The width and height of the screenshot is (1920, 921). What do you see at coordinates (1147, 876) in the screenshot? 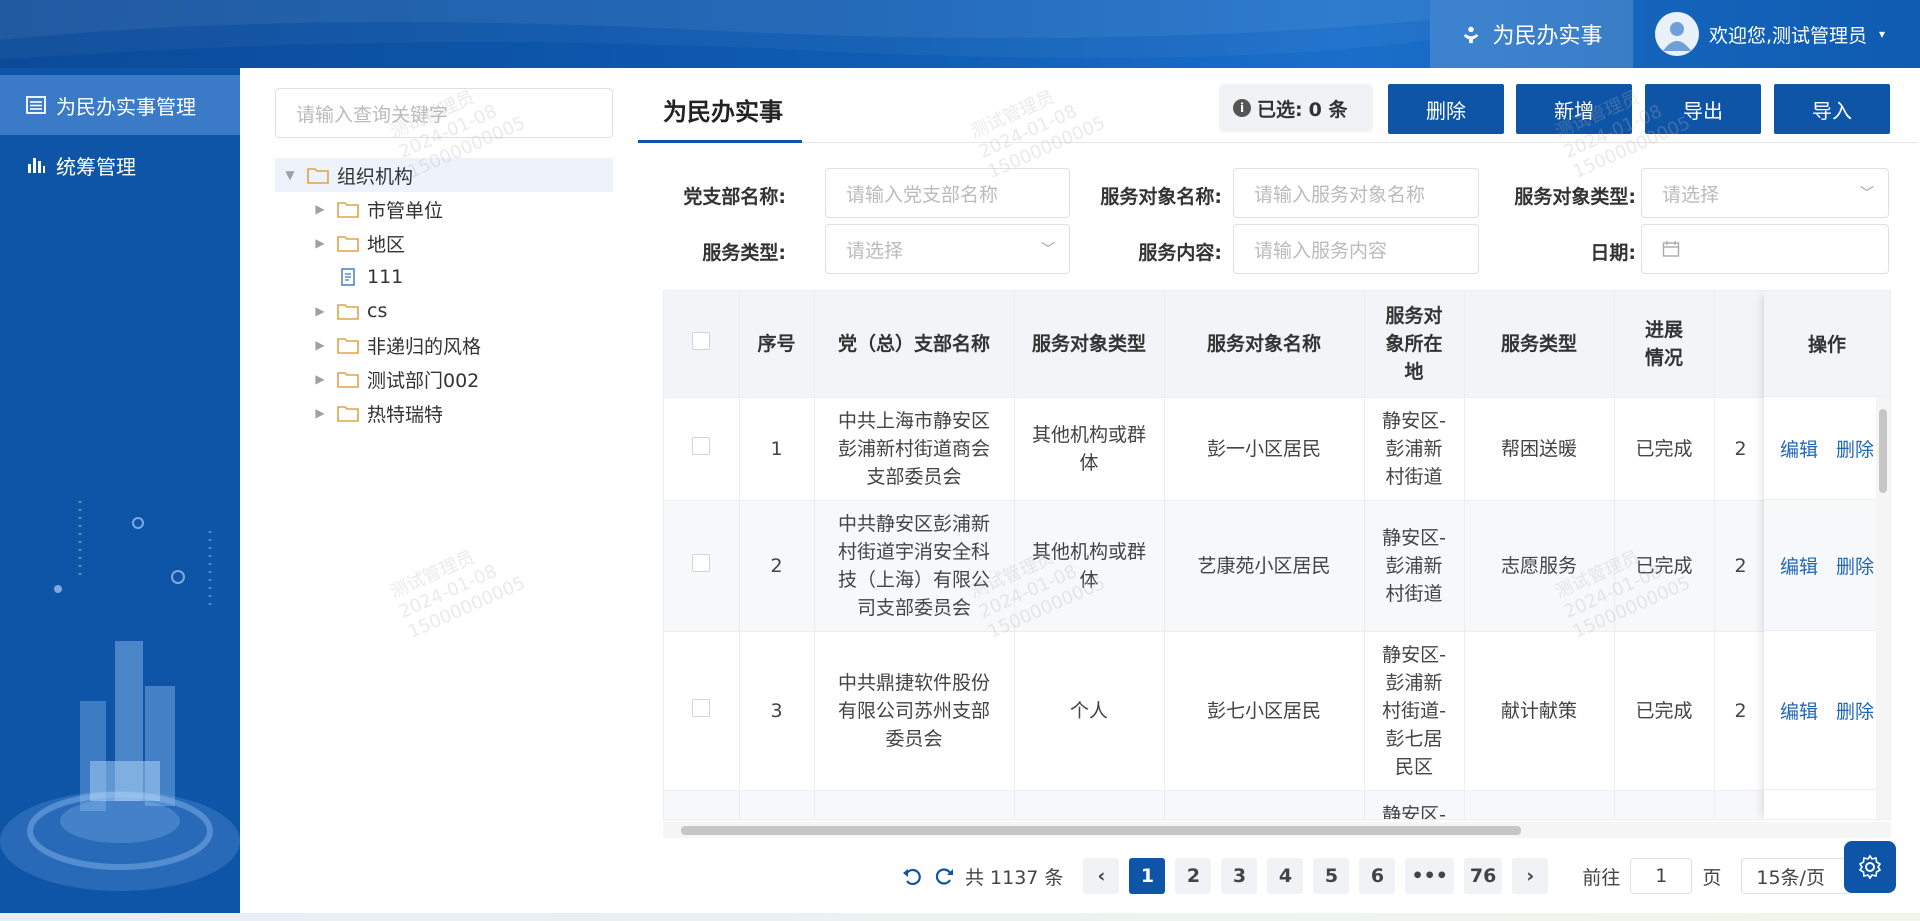
I see `page-button: 1` at bounding box center [1147, 876].